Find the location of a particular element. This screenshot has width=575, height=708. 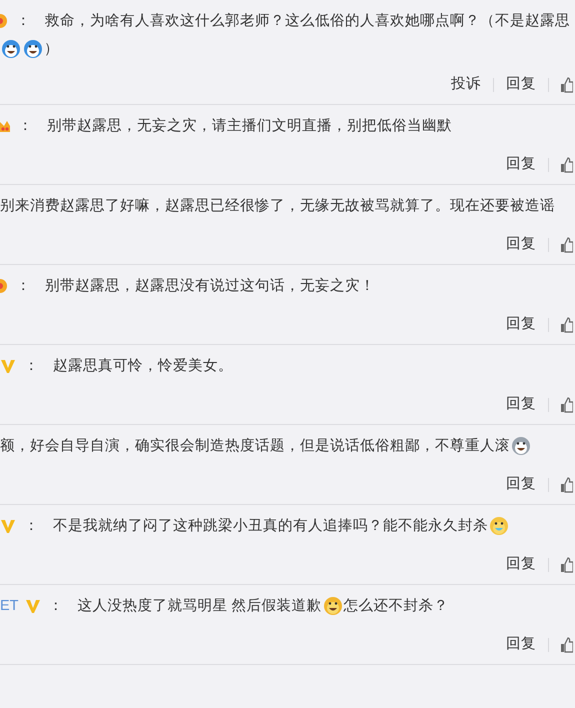

report-button: 投诉 is located at coordinates (466, 85).